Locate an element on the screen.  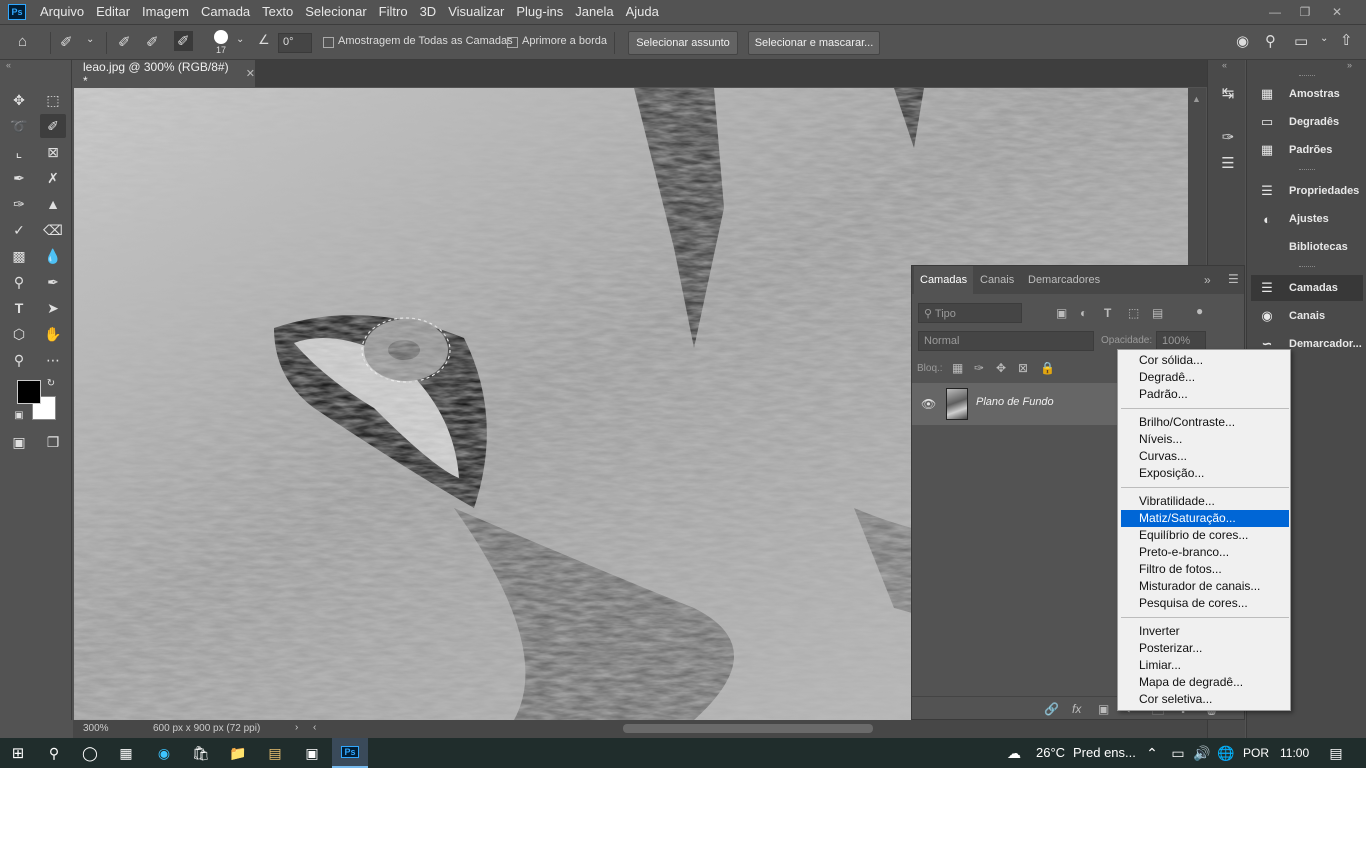
menu-texto: Texto is located at coordinates (277, 12).